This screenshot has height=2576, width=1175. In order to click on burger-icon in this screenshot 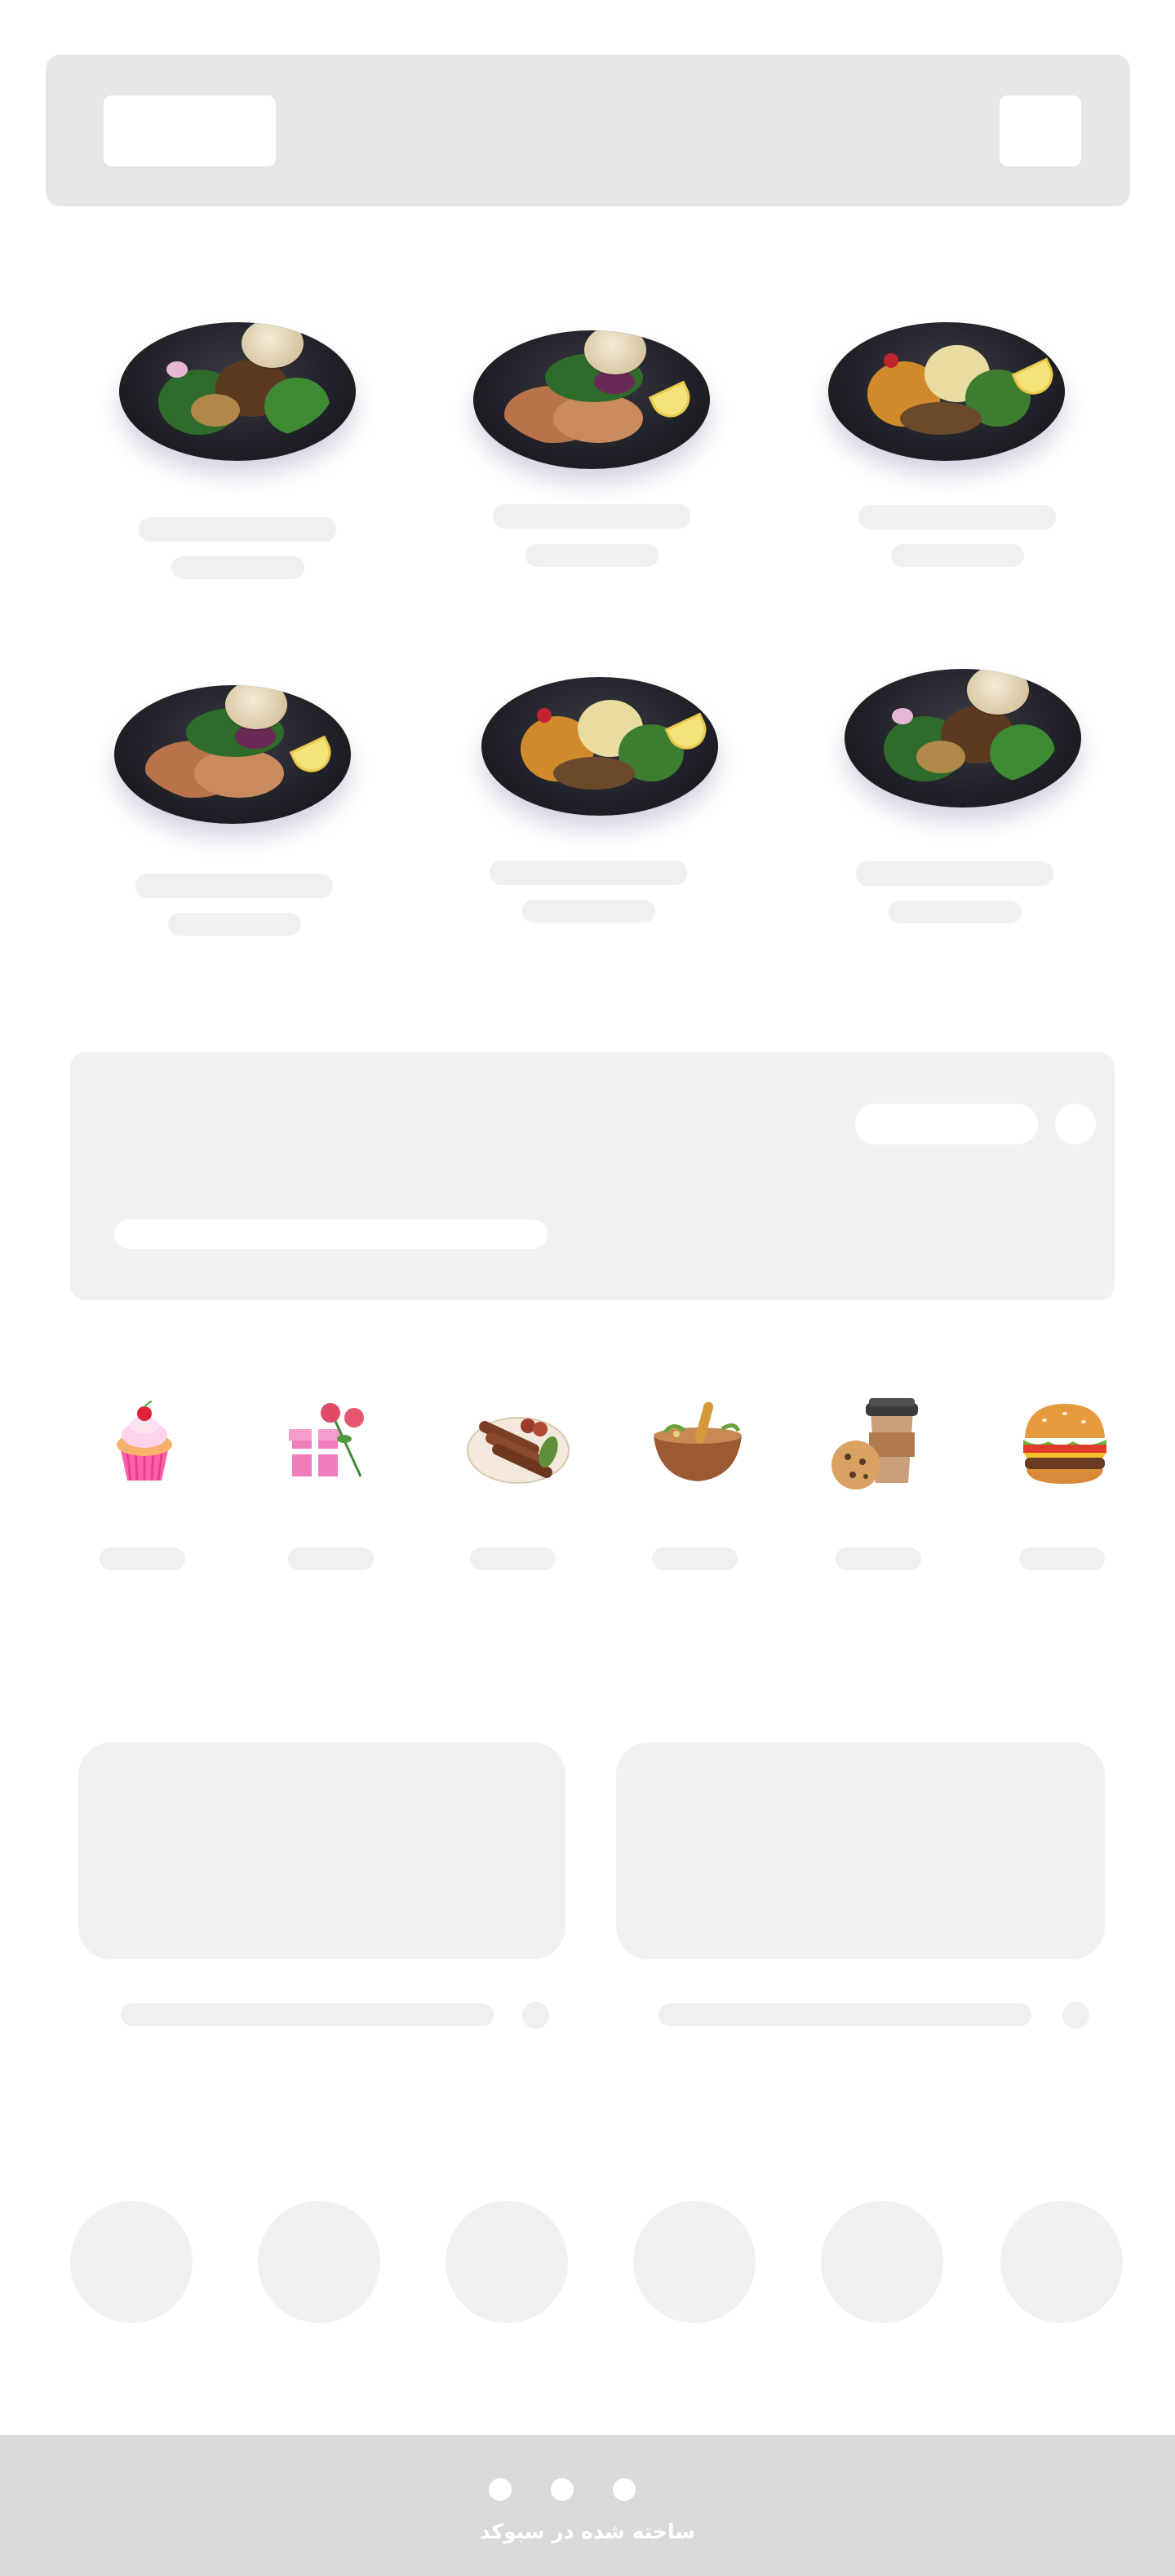, I will do `click(1065, 1444)`.